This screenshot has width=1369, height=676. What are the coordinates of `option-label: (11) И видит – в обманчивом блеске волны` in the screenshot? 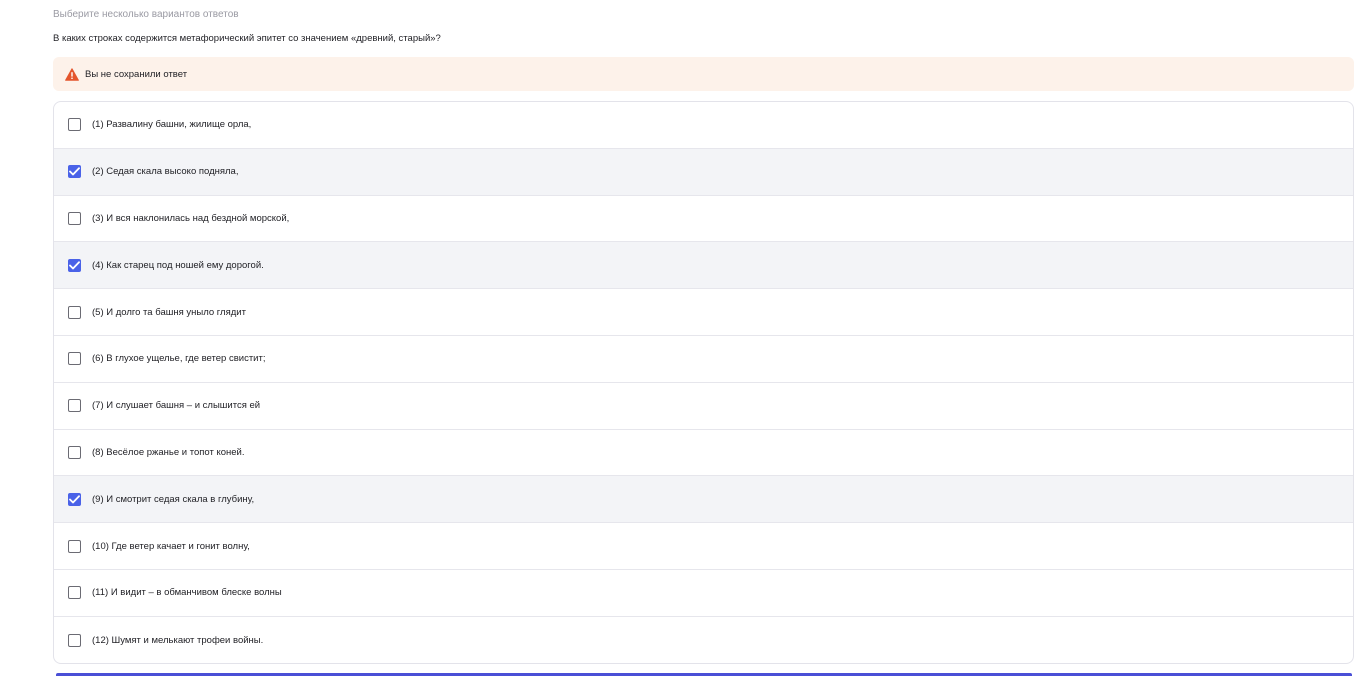 It's located at (187, 593).